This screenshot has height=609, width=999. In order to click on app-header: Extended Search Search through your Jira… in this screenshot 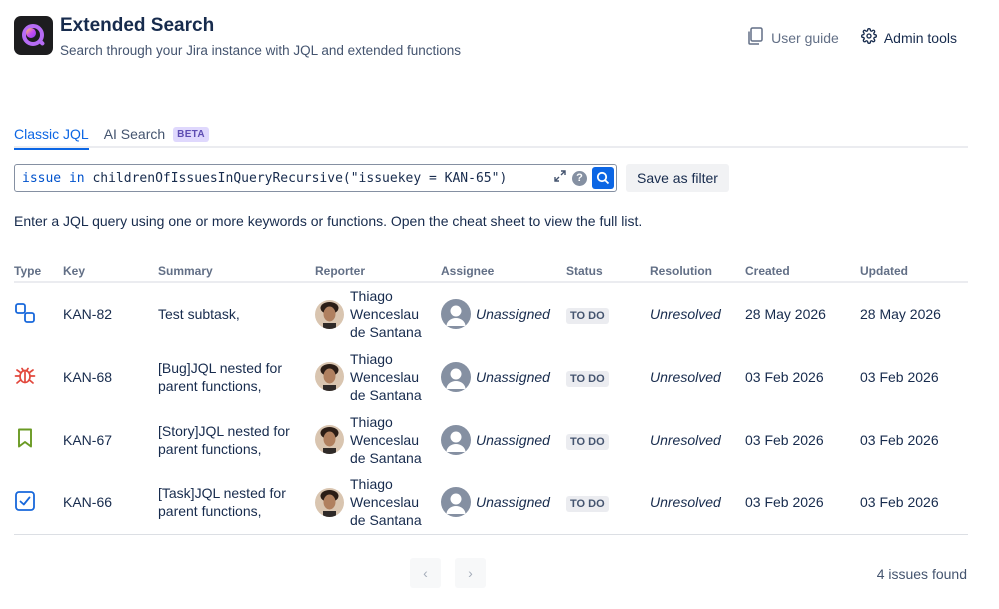, I will do `click(237, 36)`.